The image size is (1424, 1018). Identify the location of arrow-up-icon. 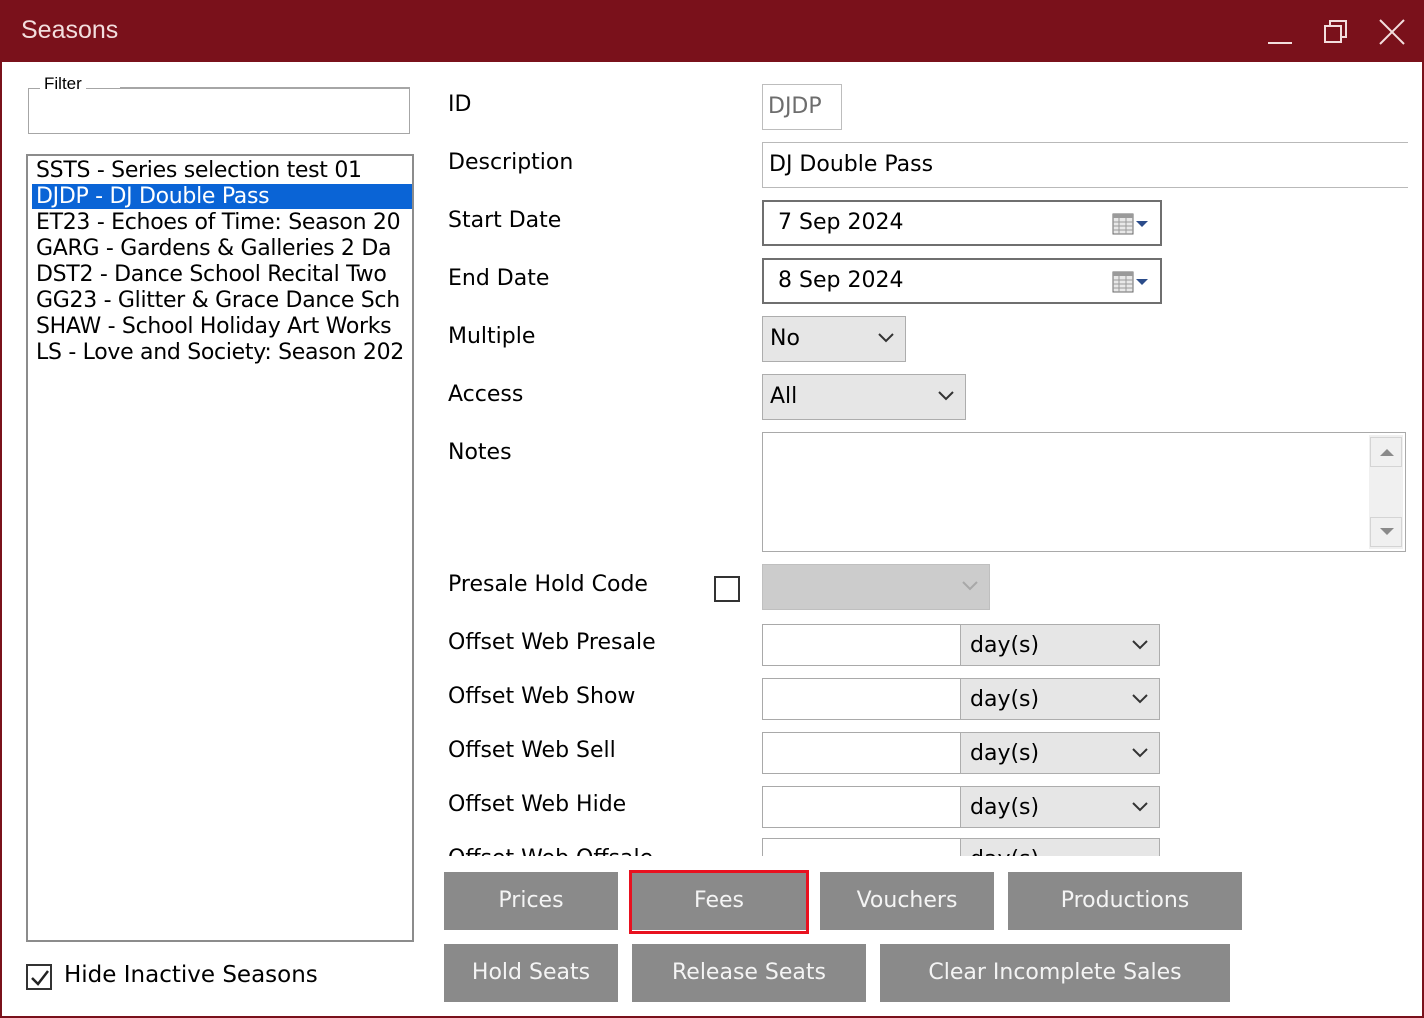
(1387, 452).